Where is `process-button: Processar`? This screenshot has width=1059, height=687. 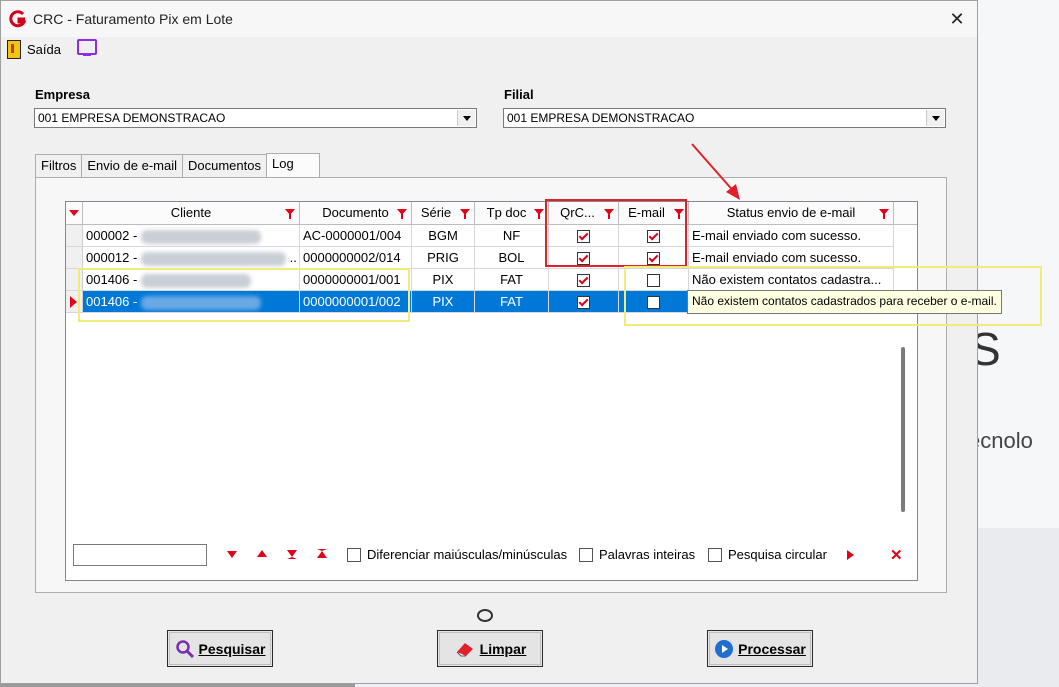
process-button: Processar is located at coordinates (760, 648).